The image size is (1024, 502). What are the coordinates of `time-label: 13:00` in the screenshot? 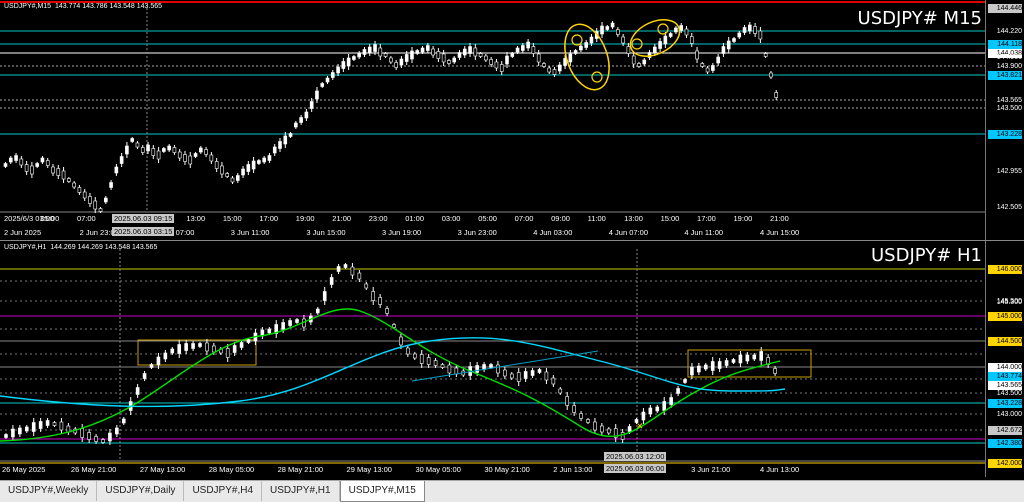 It's located at (196, 218).